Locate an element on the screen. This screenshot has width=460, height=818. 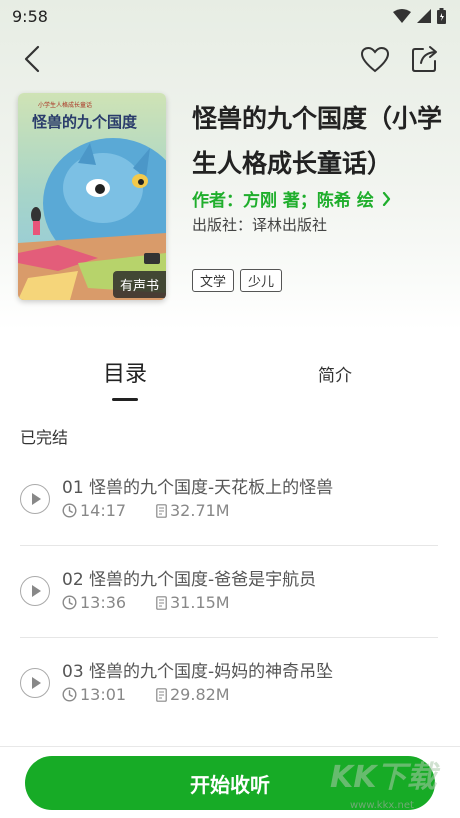
chapter-meta: 13:01 29.82M is located at coordinates (146, 694).